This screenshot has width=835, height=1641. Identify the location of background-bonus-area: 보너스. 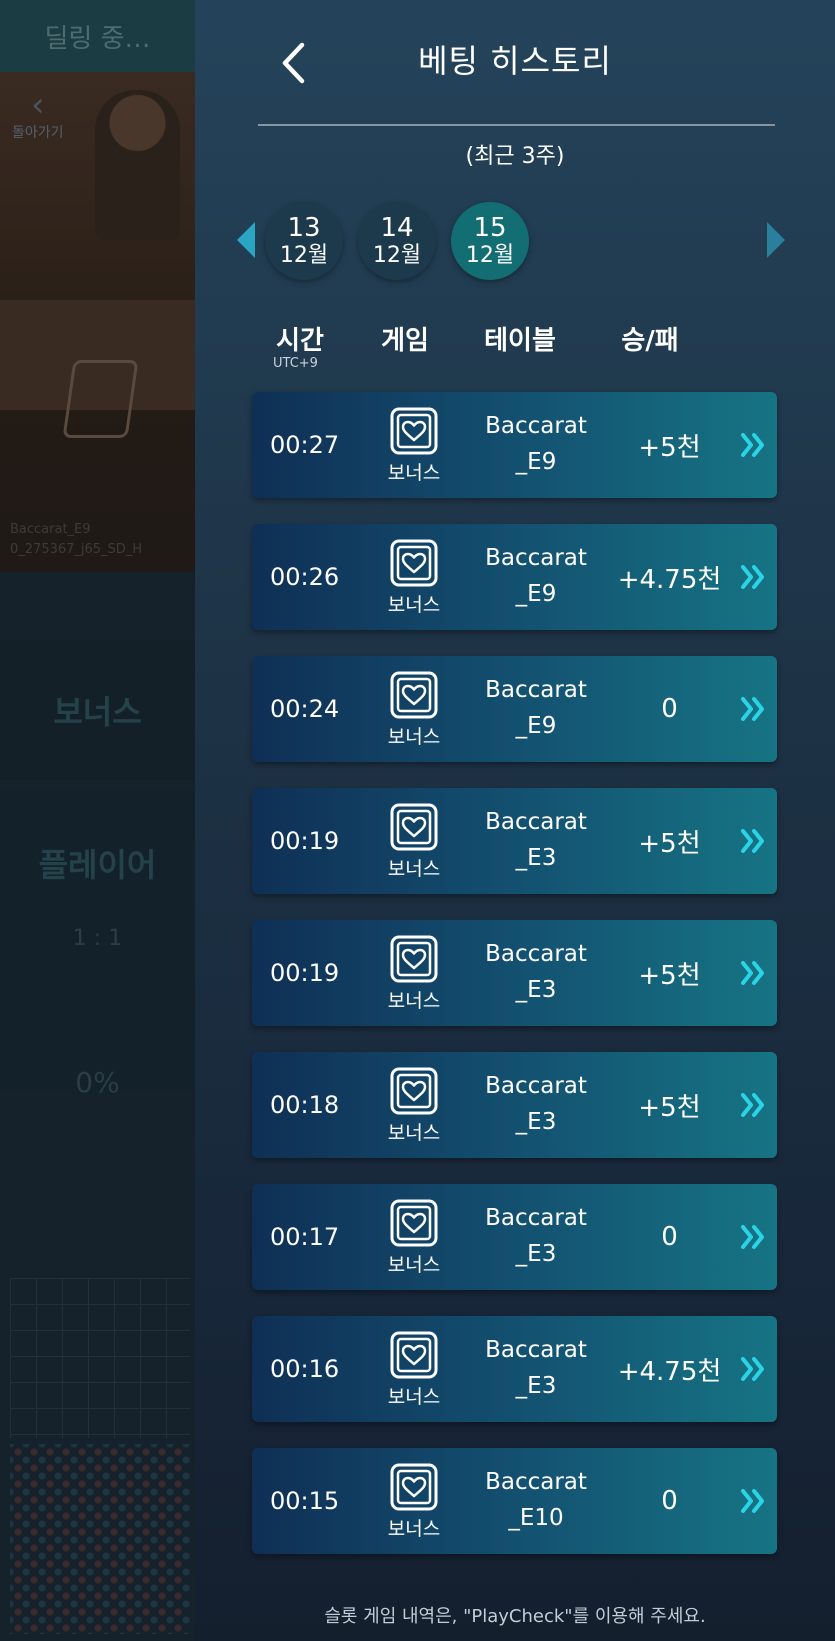
(97, 710).